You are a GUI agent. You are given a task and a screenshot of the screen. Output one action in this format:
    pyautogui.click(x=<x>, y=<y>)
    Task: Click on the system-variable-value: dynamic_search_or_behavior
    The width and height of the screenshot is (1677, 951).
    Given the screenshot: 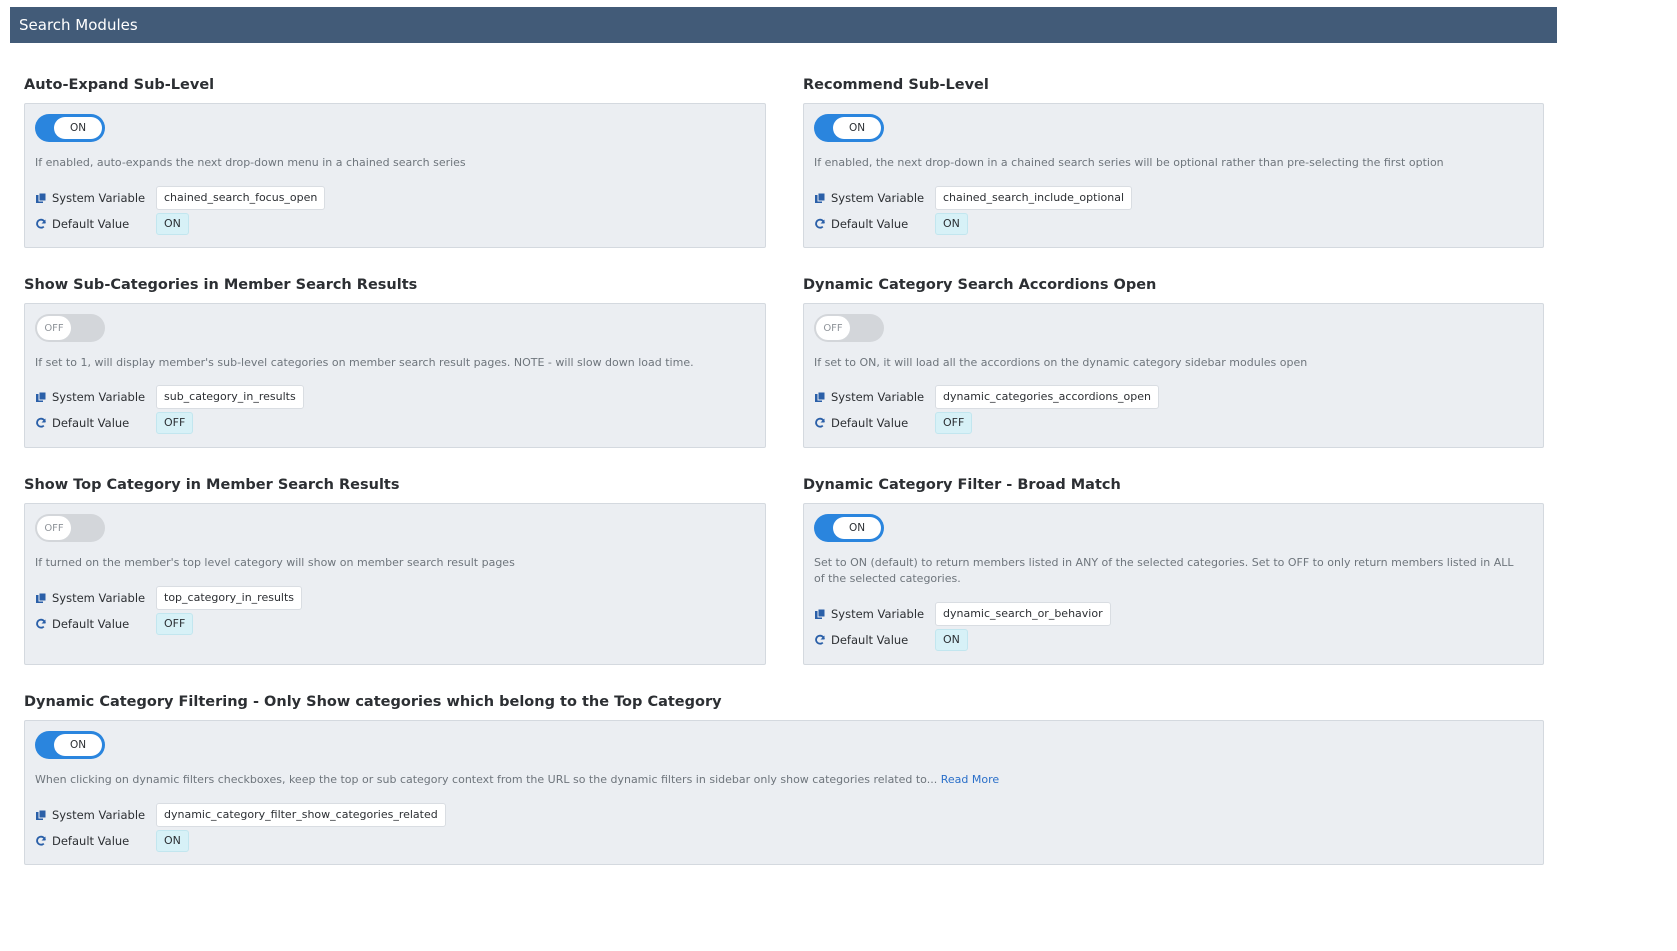 What is the action you would take?
    pyautogui.click(x=1023, y=614)
    